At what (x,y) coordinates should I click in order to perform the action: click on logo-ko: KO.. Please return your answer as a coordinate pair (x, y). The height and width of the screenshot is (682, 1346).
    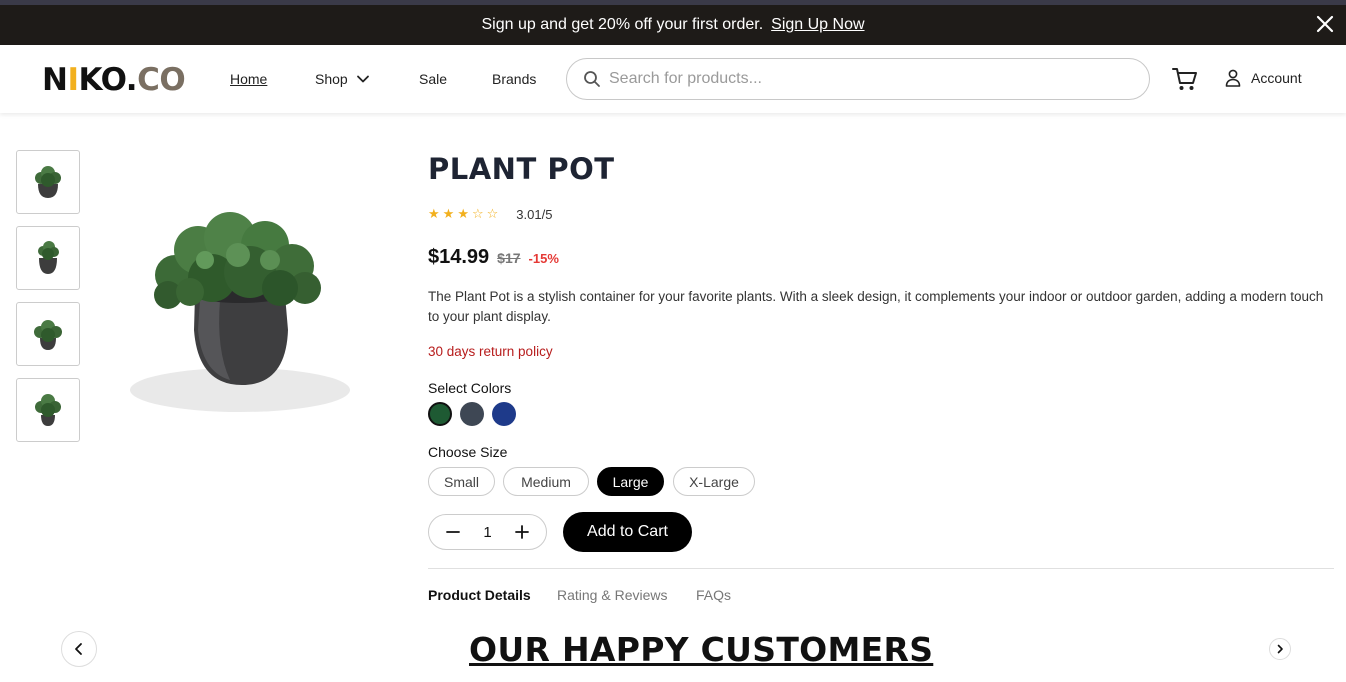
    Looking at the image, I should click on (108, 80).